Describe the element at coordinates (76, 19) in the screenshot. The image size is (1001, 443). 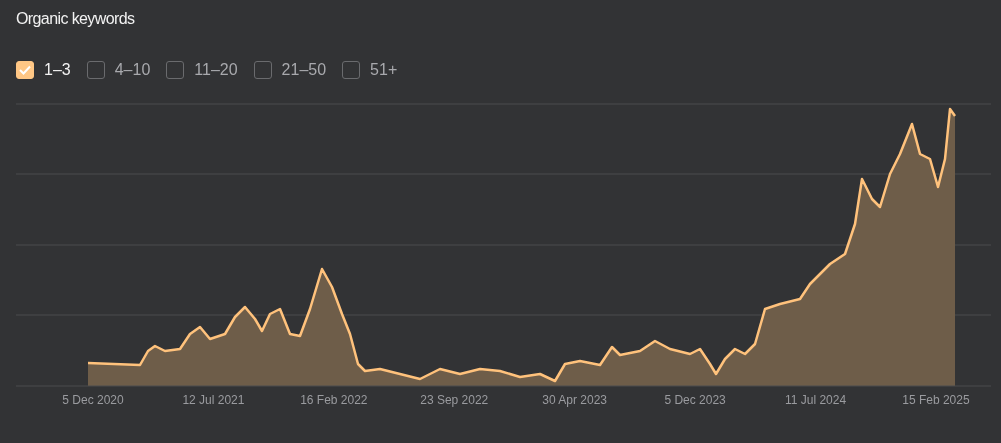
I see `chart-title: Organic keywords` at that location.